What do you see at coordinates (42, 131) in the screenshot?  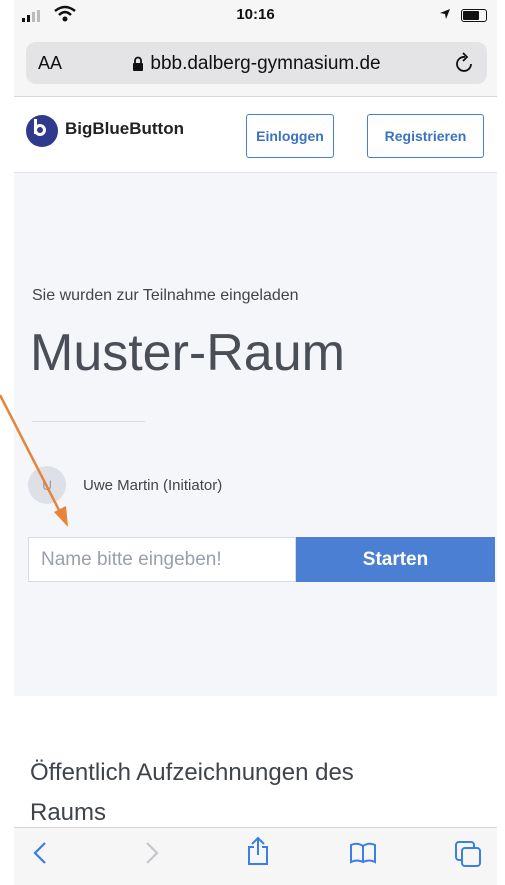 I see `bigbluebutton-logo-icon` at bounding box center [42, 131].